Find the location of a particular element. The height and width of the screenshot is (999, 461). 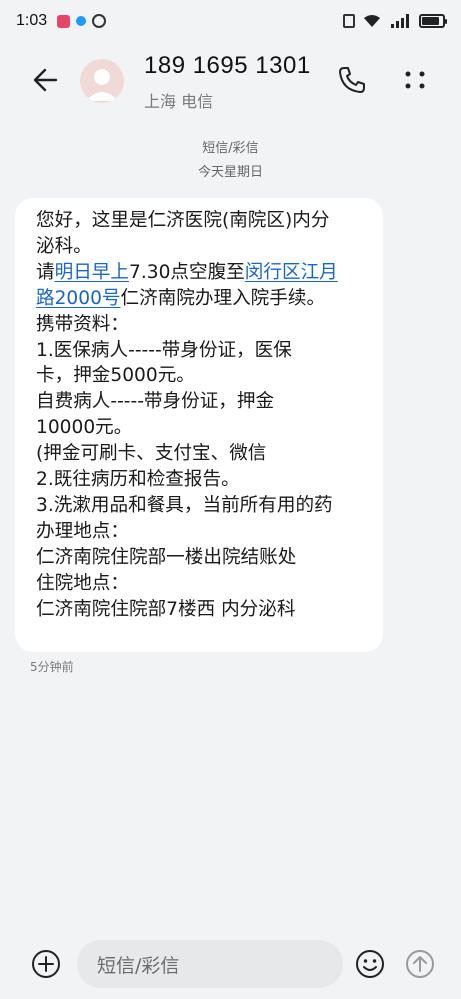

date-label: 今天星期日 is located at coordinates (230, 172).